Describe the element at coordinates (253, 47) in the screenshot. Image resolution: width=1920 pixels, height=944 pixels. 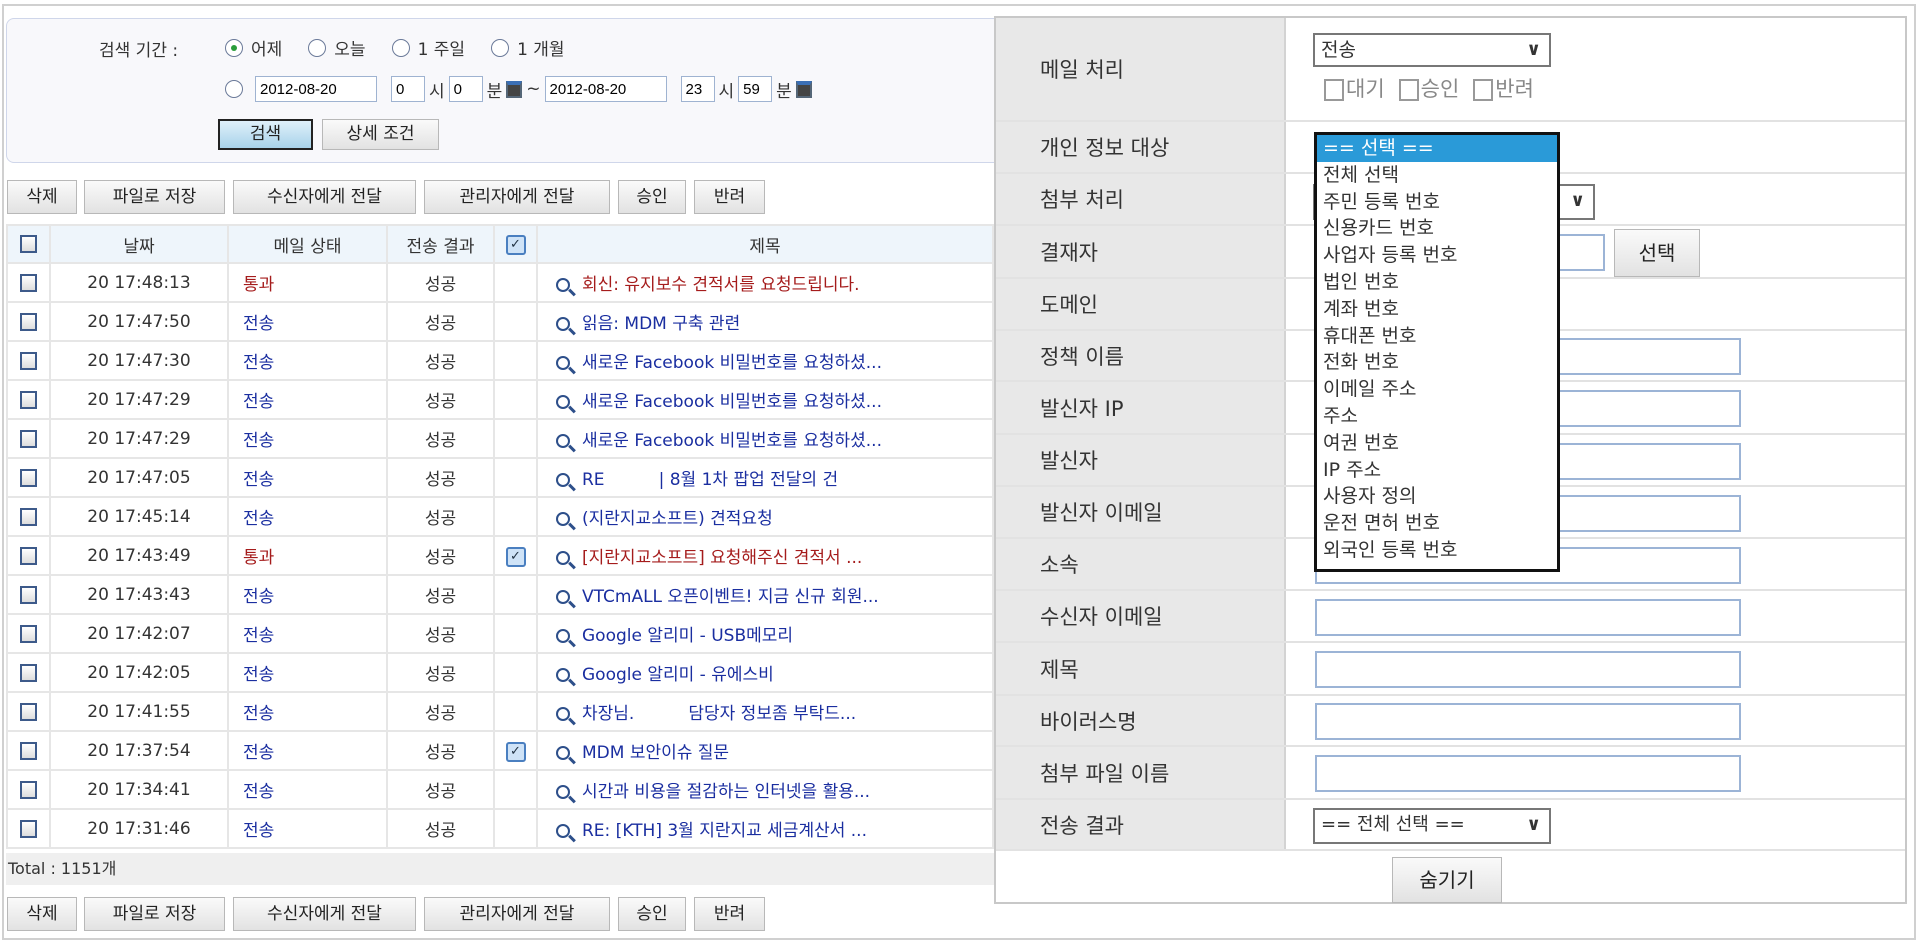
I see `period-option: 어제` at that location.